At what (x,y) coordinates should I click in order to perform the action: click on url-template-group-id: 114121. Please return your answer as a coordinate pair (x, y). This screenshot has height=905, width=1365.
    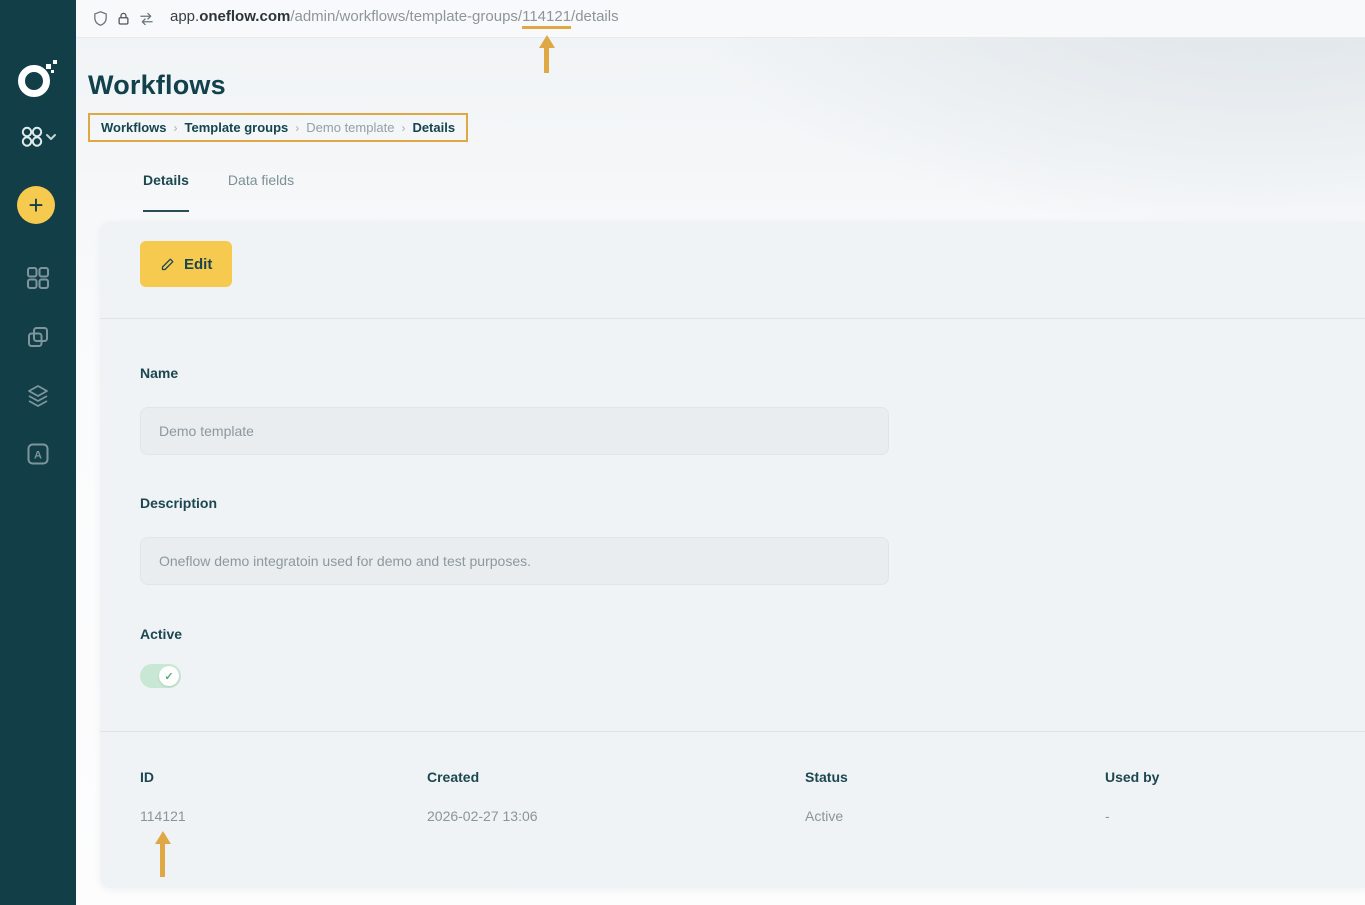
    Looking at the image, I should click on (547, 40).